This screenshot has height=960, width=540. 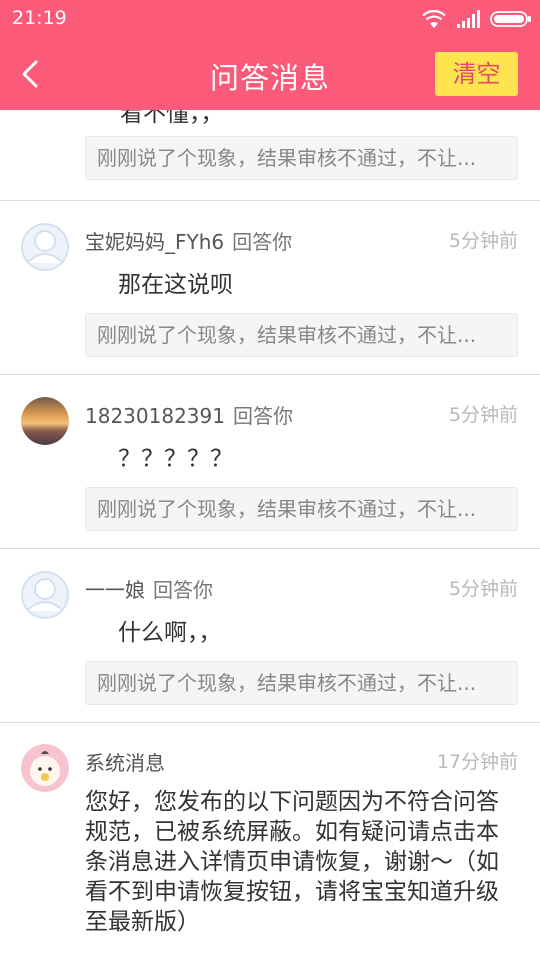 I want to click on app-header: 21:19 问答消息 清空, so click(x=270, y=55).